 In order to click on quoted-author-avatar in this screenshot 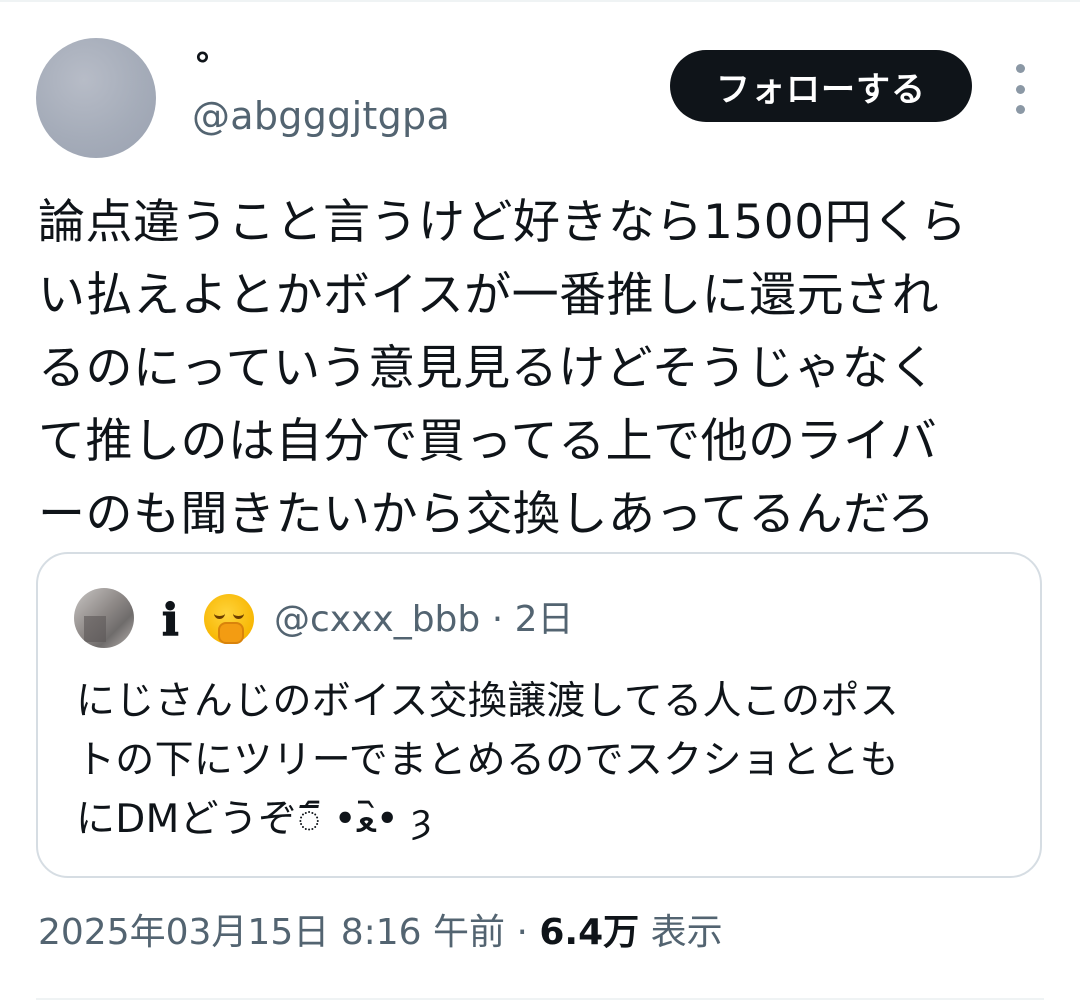, I will do `click(104, 618)`.